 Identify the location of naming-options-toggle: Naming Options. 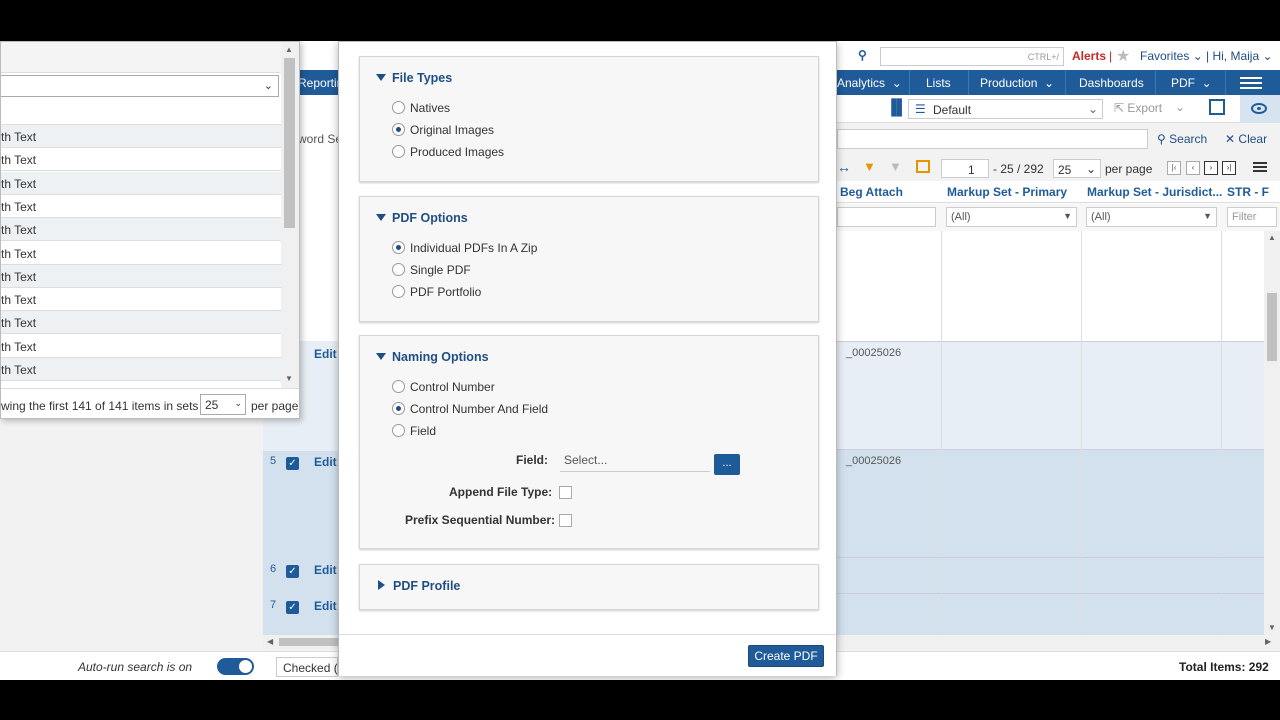
(432, 357).